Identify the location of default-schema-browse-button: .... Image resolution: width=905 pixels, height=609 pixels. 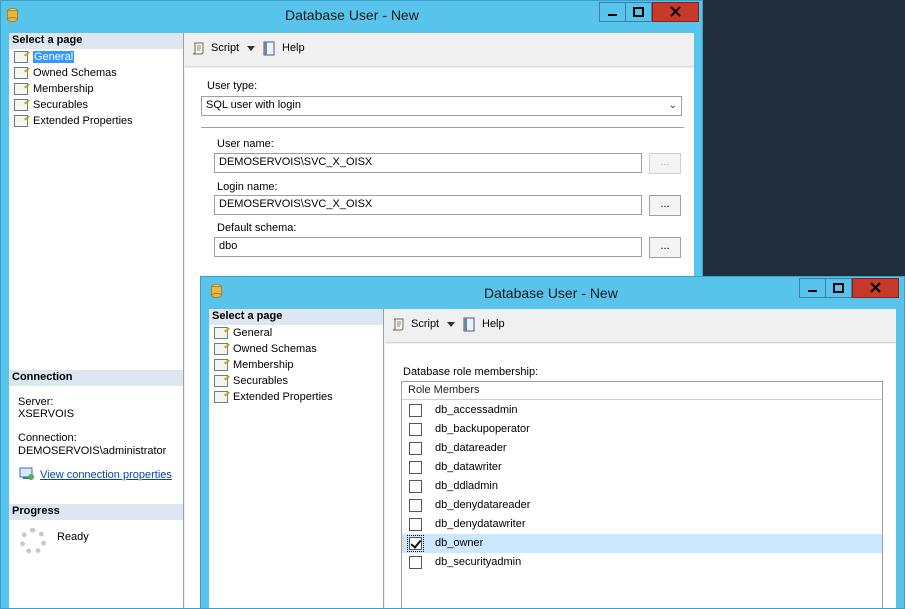
(665, 247).